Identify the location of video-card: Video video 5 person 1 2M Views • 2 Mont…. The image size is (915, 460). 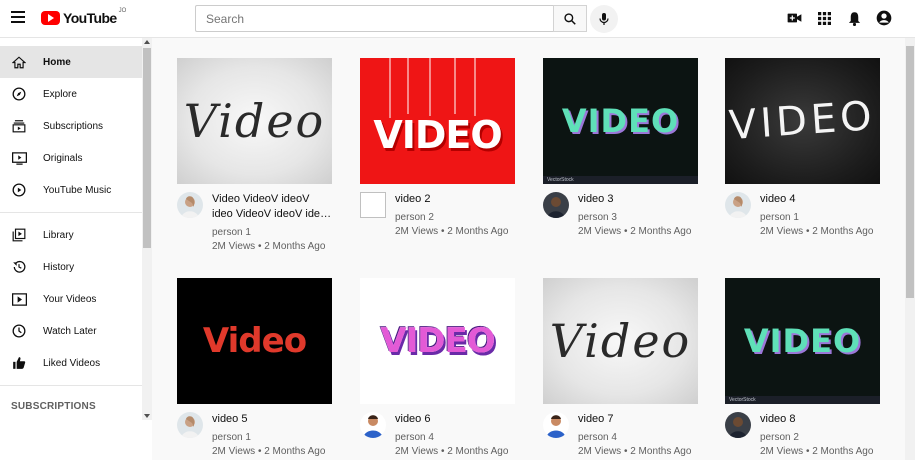
(255, 368).